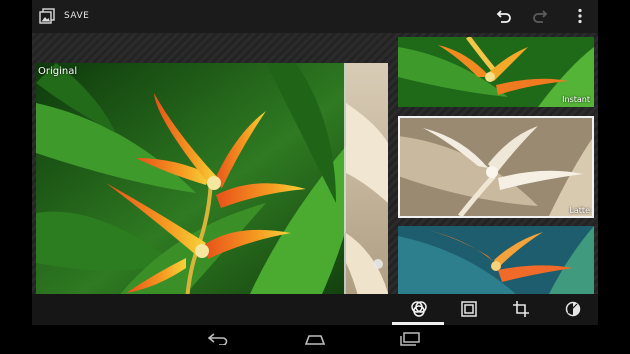 The height and width of the screenshot is (354, 630). I want to click on tool-crop, so click(521, 309).